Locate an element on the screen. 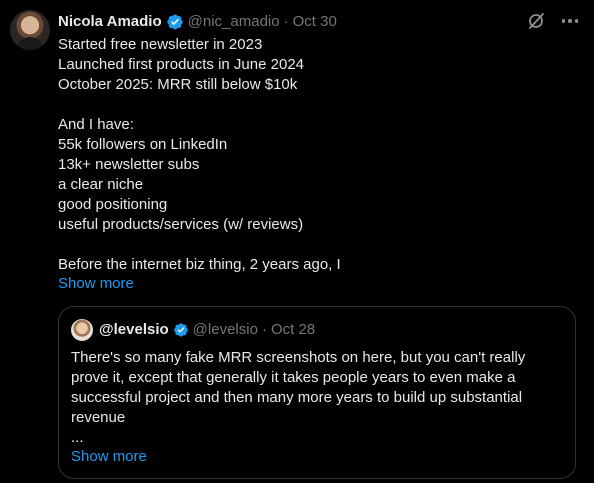  show-more-link: Show more is located at coordinates (96, 284).